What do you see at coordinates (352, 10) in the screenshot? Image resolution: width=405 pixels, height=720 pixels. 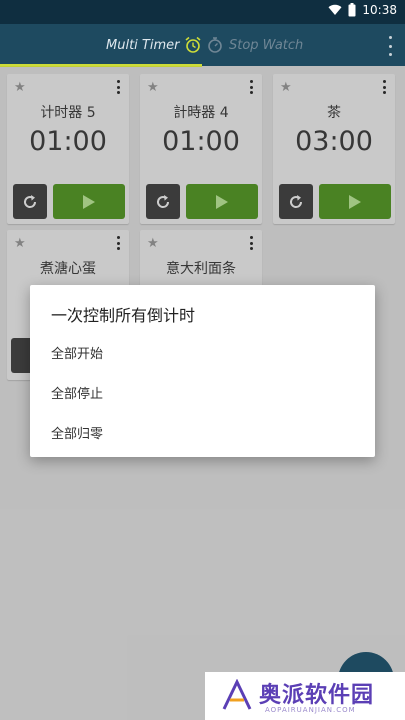 I see `battery-icon` at bounding box center [352, 10].